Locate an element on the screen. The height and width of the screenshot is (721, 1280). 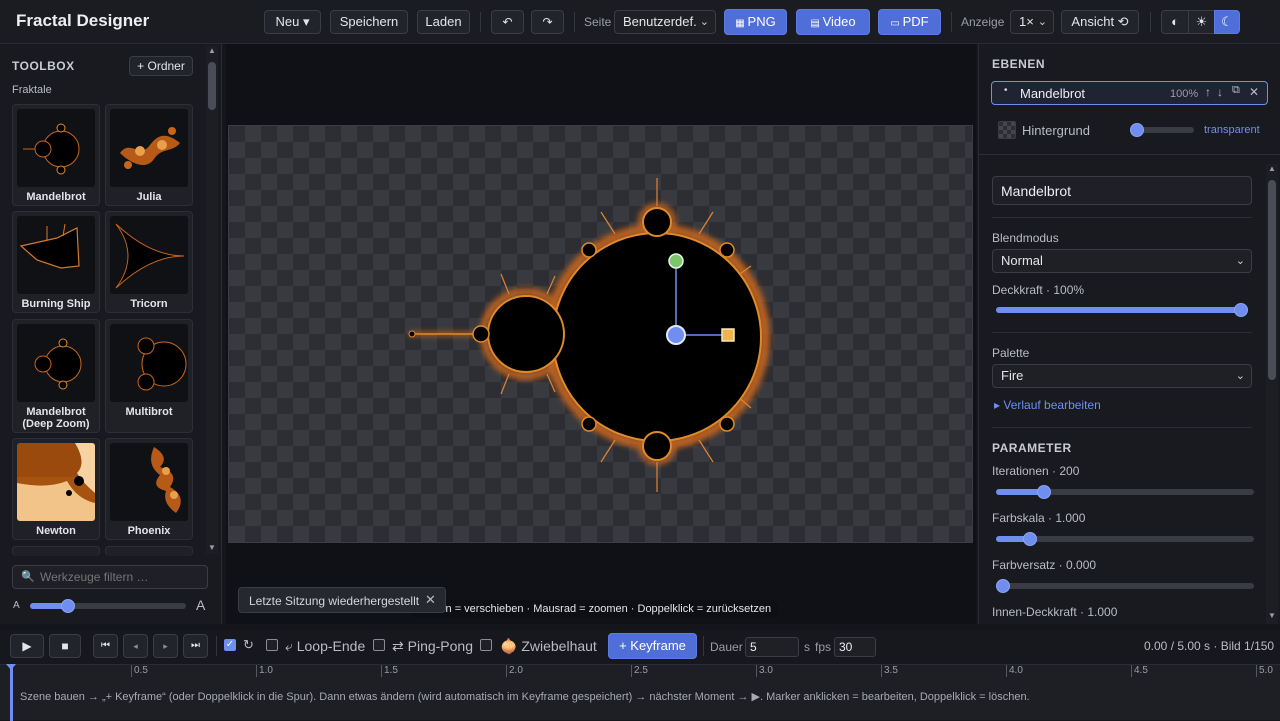
edit-gradient-link: ▸ Verlauf bearbeiten is located at coordinates (1047, 405).